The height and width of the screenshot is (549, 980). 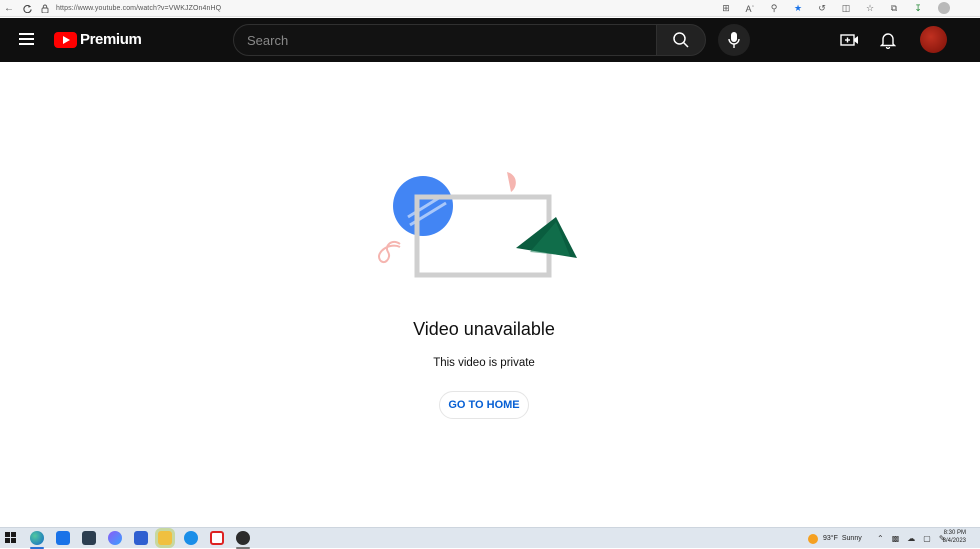 What do you see at coordinates (490, 538) in the screenshot?
I see `windows-taskbar: 93°F Sunny ⌃ ▩ ☁ ▢ ✎ 8:30 PM 8/4/2023` at bounding box center [490, 538].